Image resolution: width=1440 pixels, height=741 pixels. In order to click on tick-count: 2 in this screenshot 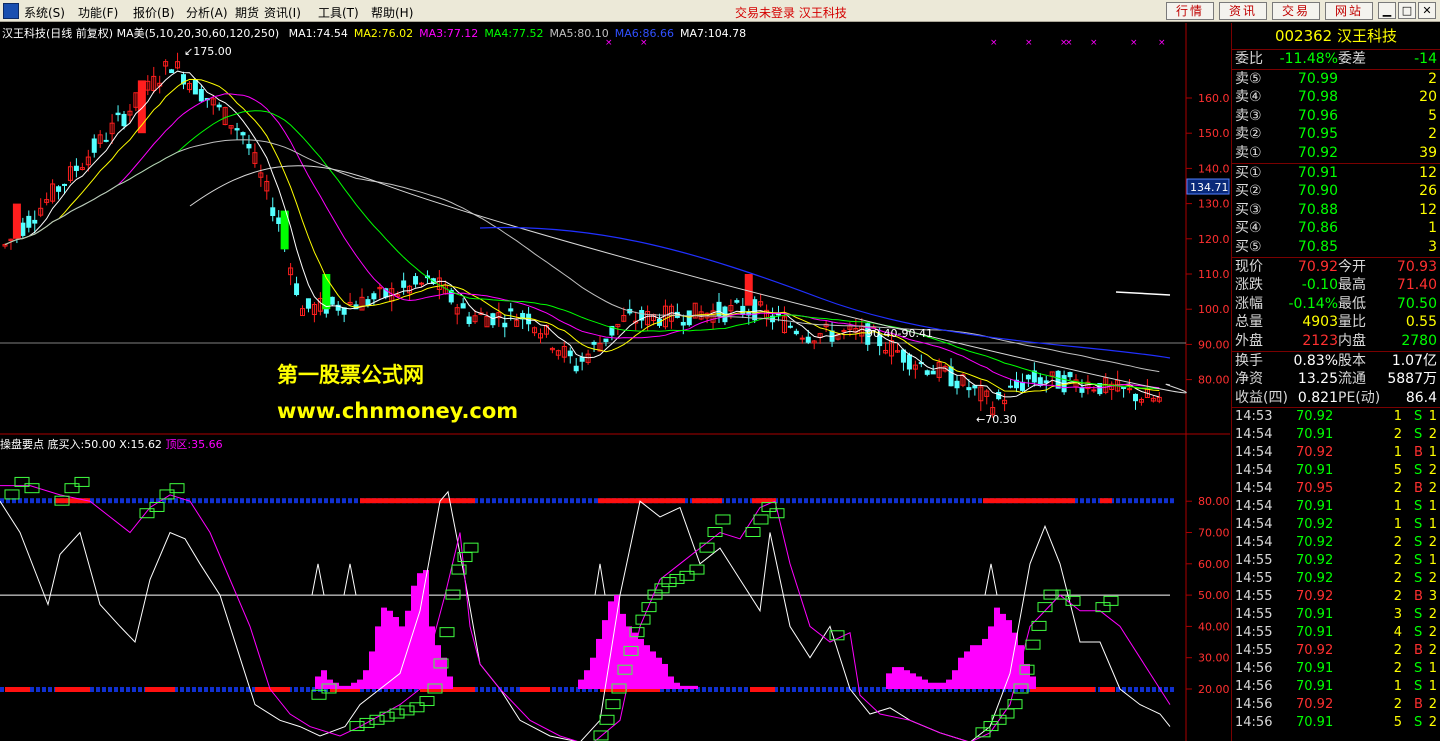, I will do `click(1432, 435)`.